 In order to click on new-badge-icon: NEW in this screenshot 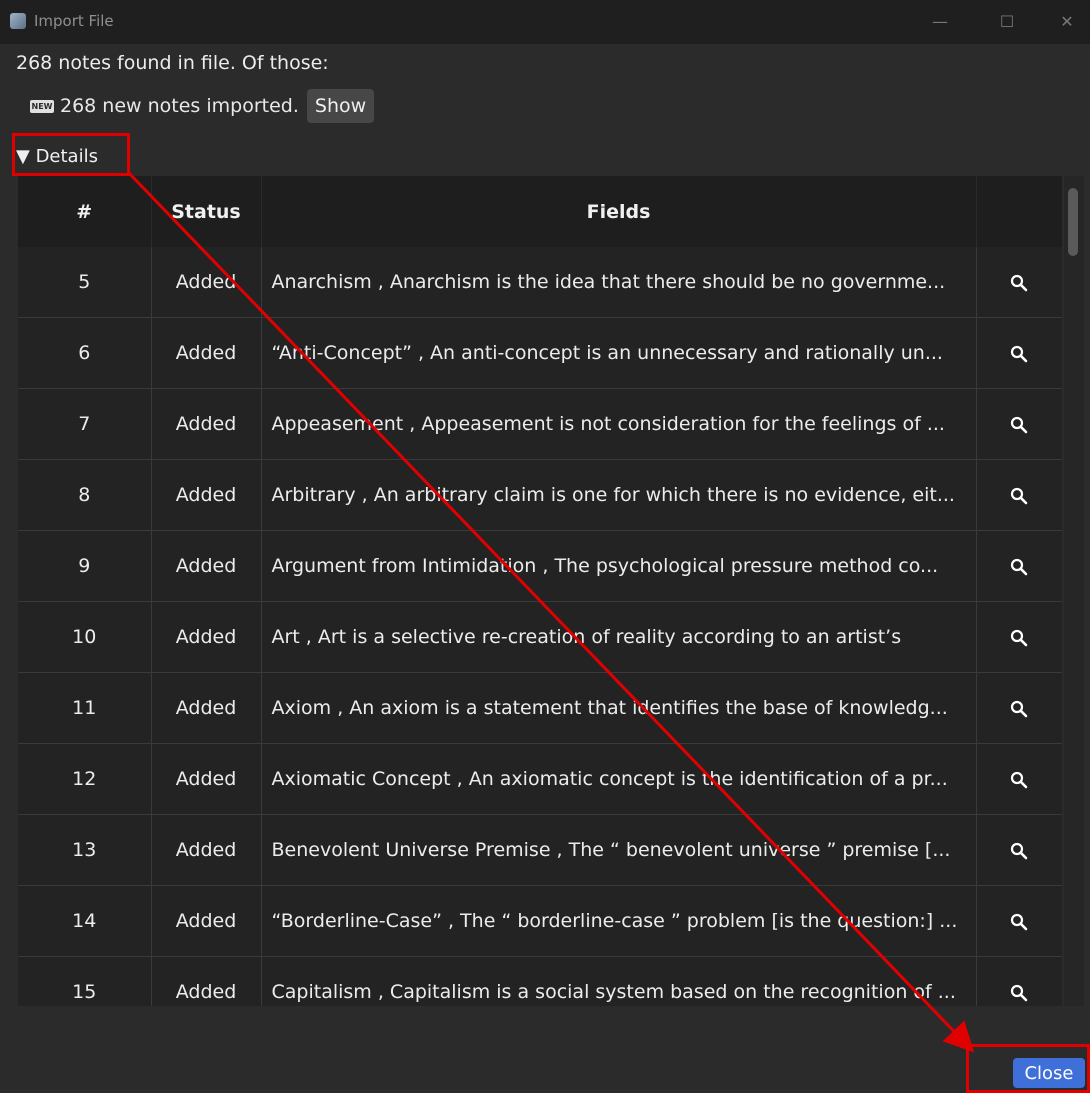, I will do `click(42, 106)`.